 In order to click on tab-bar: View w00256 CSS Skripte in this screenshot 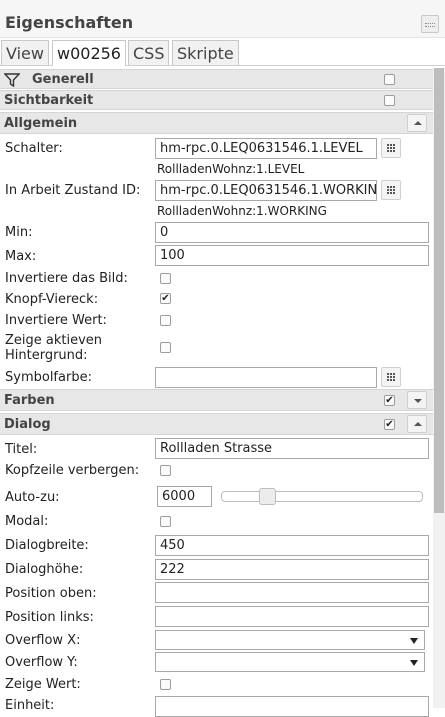, I will do `click(222, 52)`.